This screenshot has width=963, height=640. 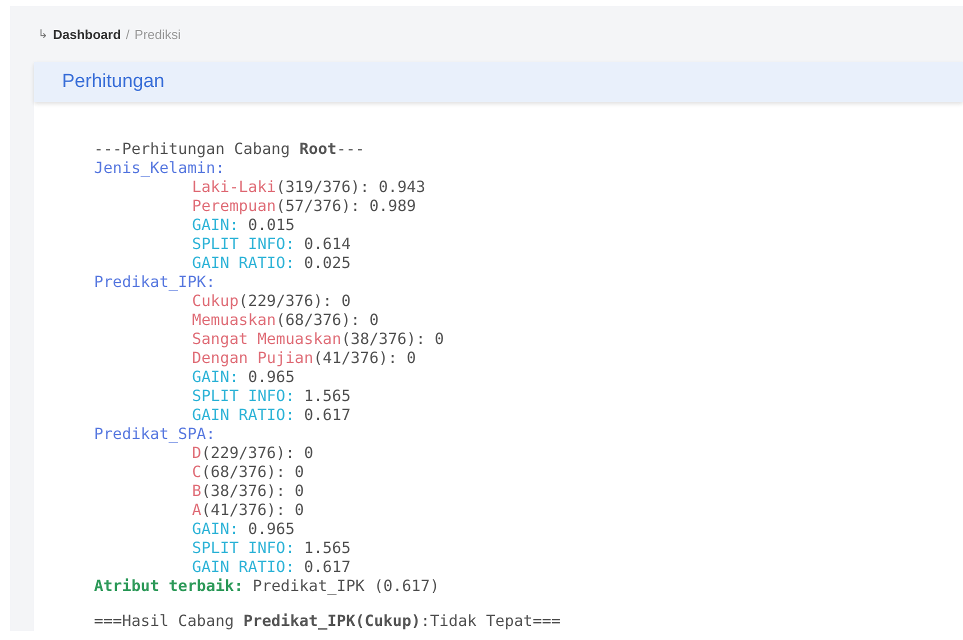 What do you see at coordinates (243, 225) in the screenshot?
I see `metric-line: GAIN: 0.015` at bounding box center [243, 225].